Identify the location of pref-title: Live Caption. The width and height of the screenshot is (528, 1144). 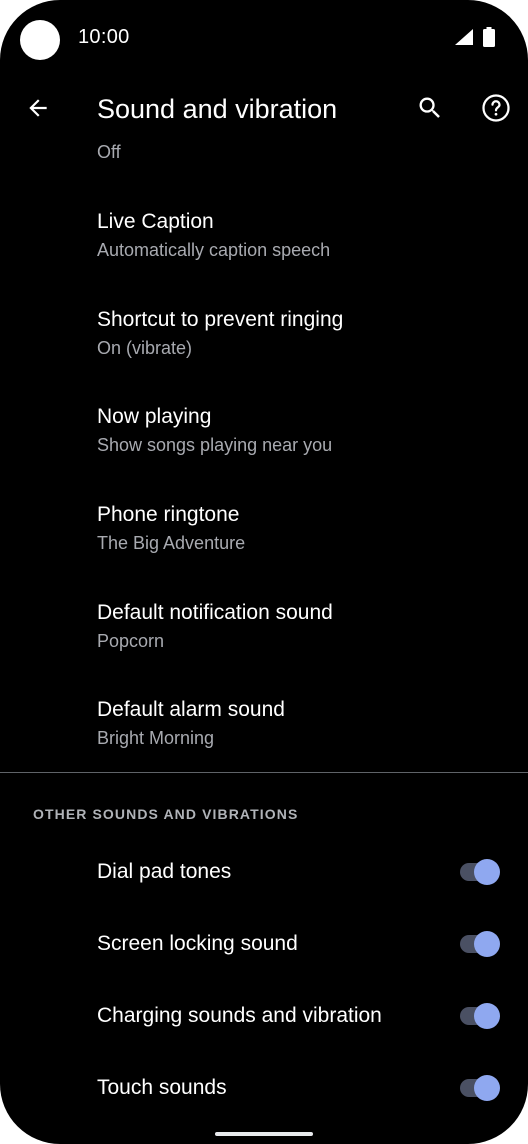
(155, 221).